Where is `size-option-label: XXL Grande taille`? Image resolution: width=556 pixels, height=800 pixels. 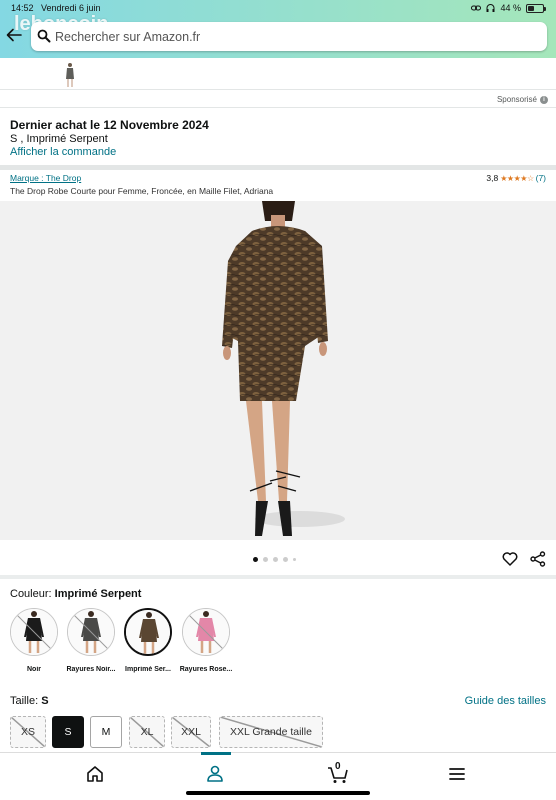
size-option-label: XXL Grande taille is located at coordinates (271, 732).